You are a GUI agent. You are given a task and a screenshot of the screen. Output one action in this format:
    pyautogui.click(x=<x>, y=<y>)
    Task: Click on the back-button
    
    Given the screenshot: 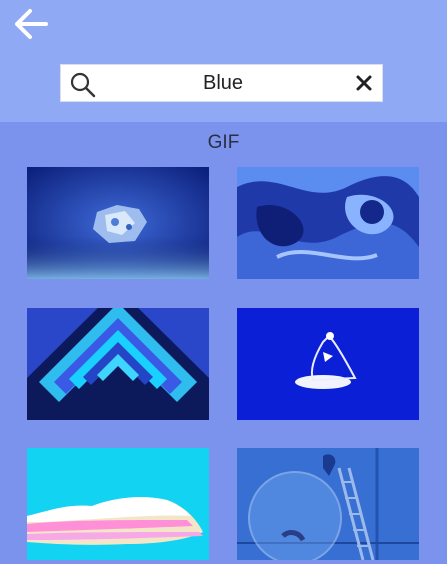 What is the action you would take?
    pyautogui.click(x=31, y=24)
    